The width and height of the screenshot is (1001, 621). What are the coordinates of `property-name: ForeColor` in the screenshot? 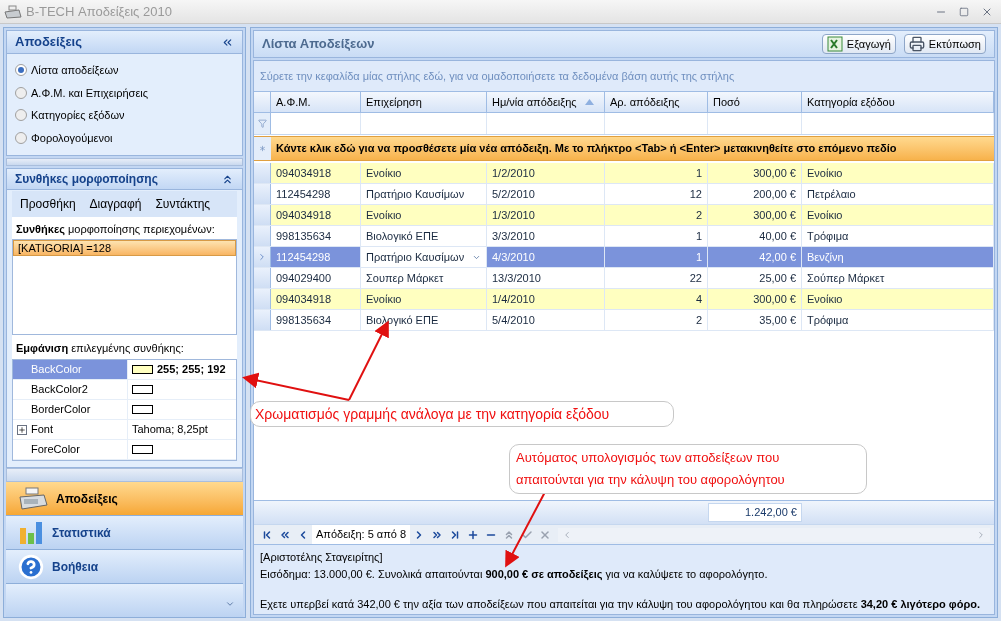 It's located at (70, 449).